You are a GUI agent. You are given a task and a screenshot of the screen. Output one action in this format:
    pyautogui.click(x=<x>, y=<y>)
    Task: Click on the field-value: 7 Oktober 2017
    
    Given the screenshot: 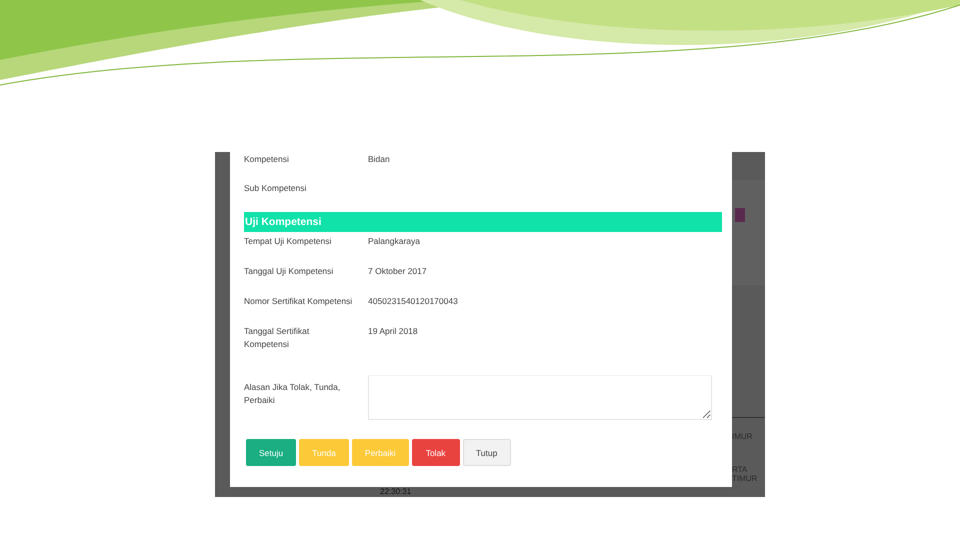 What is the action you would take?
    pyautogui.click(x=398, y=271)
    